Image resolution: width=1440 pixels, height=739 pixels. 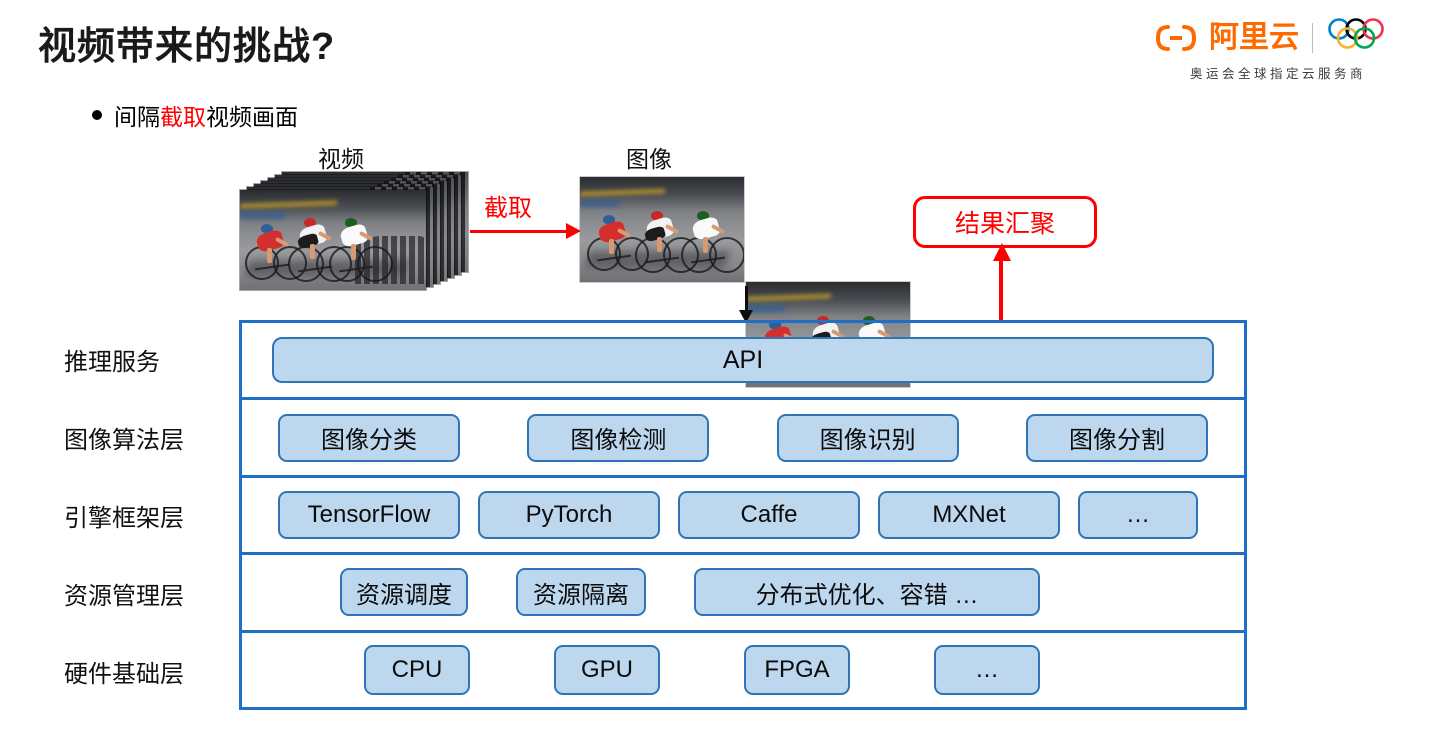 I want to click on olympic-rings-icon, so click(x=1363, y=37).